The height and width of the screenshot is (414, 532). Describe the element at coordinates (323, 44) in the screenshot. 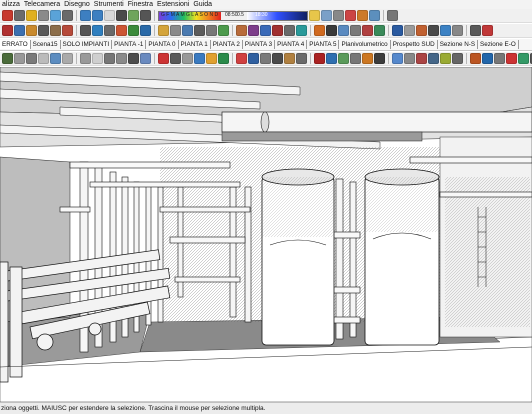

I see `scene-tab-pianta-5: PIANTA 5` at that location.